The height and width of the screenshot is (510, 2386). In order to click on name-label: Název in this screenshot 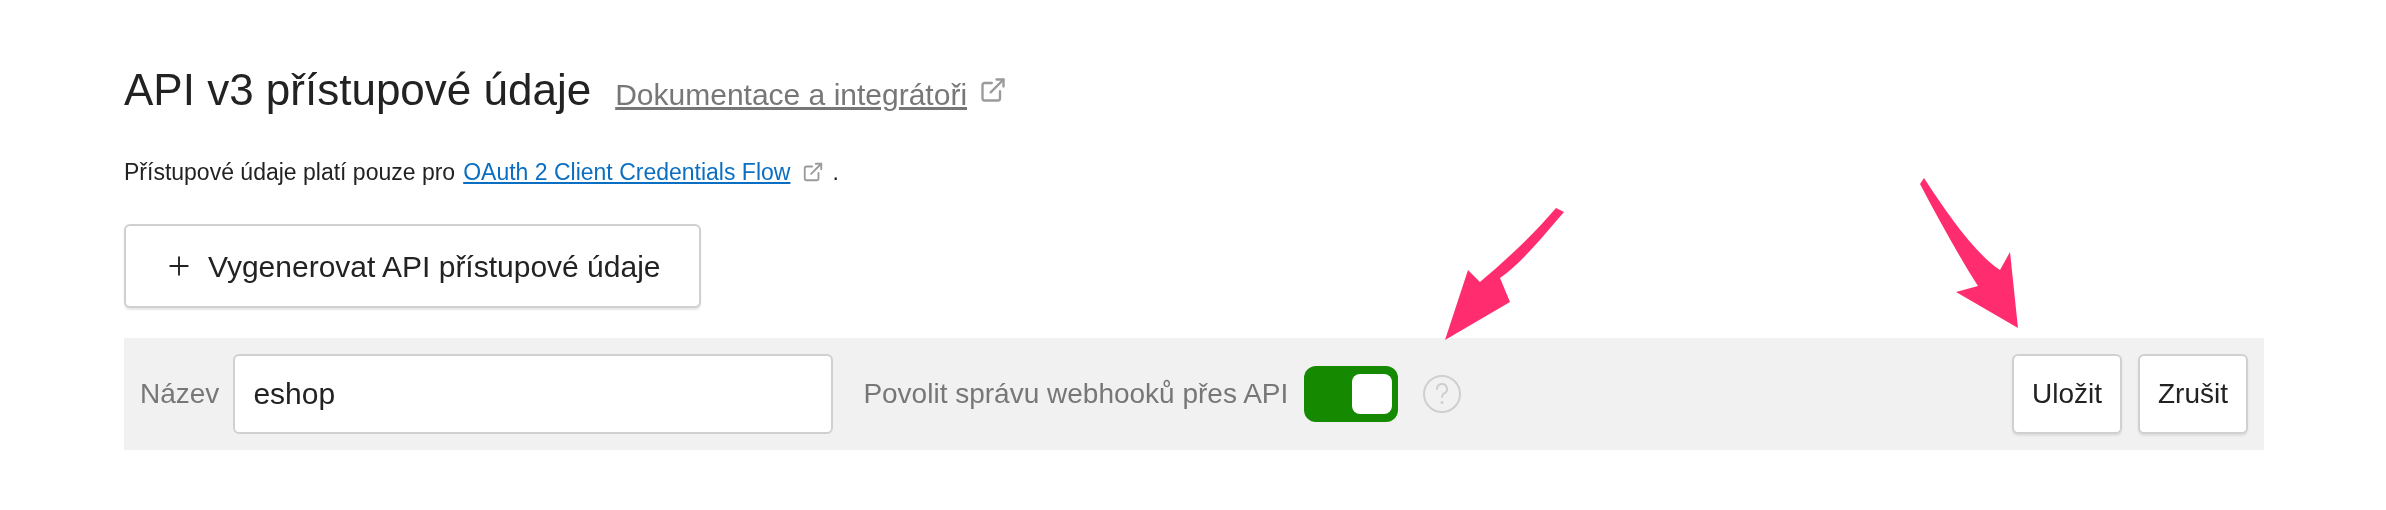, I will do `click(180, 394)`.